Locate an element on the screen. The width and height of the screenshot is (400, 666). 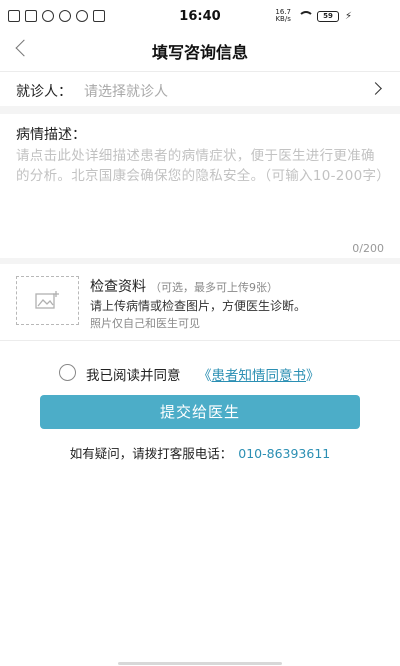
patient-selector: 就诊人： 请选择就诊人 is located at coordinates (200, 89).